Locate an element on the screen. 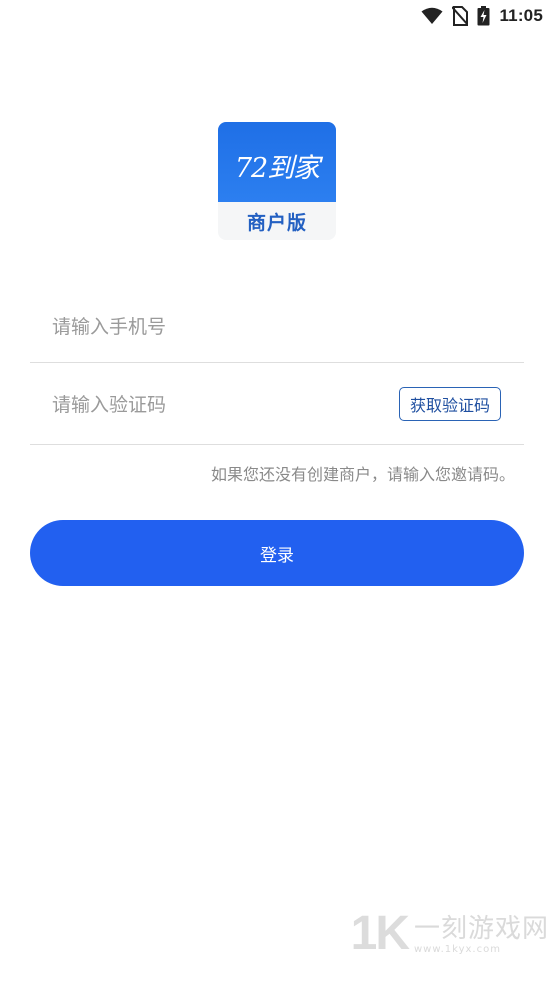  watermark-url: www.1kyx.com is located at coordinates (457, 949).